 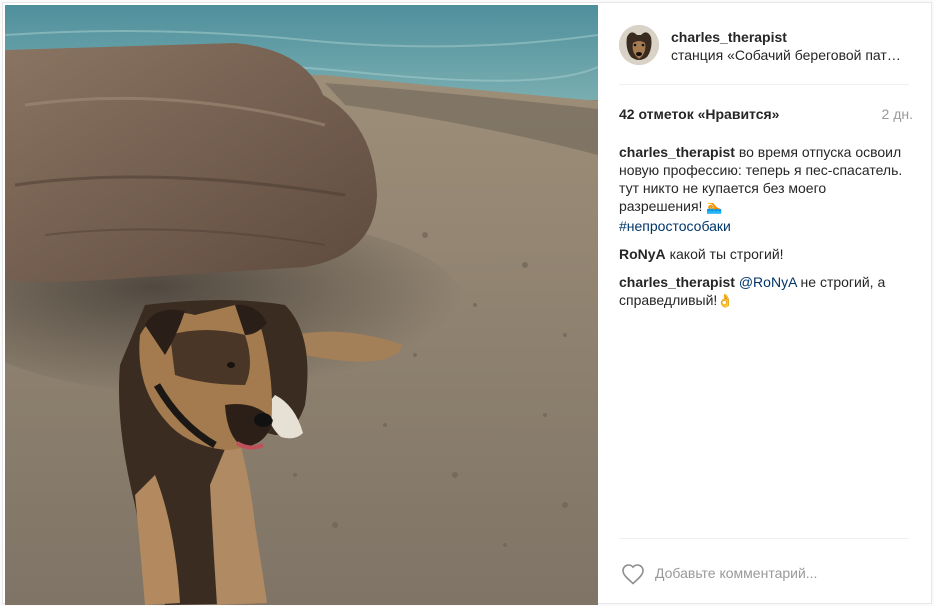 I want to click on comment-input, so click(x=780, y=573).